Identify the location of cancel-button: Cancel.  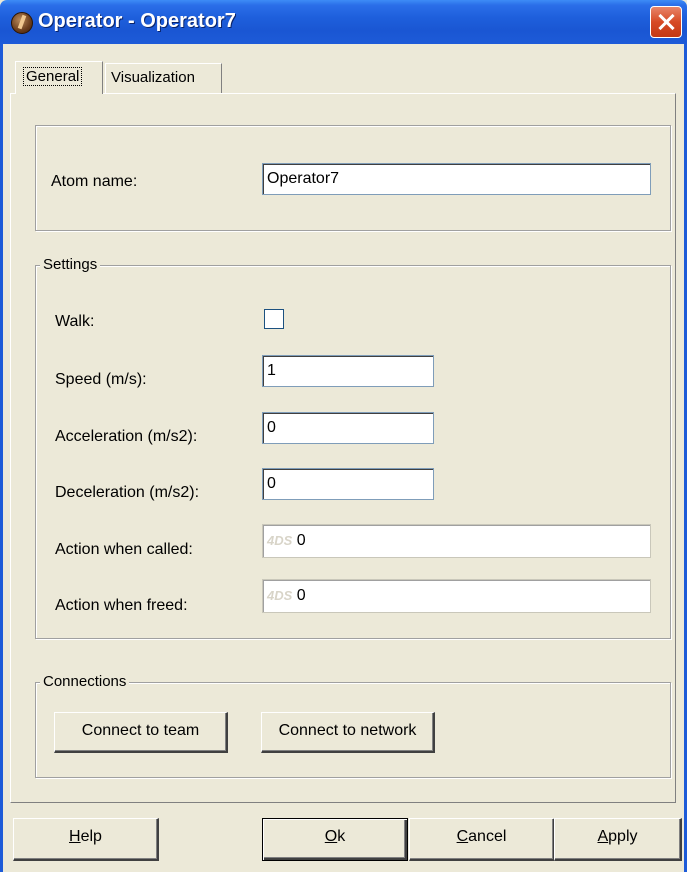
(482, 839).